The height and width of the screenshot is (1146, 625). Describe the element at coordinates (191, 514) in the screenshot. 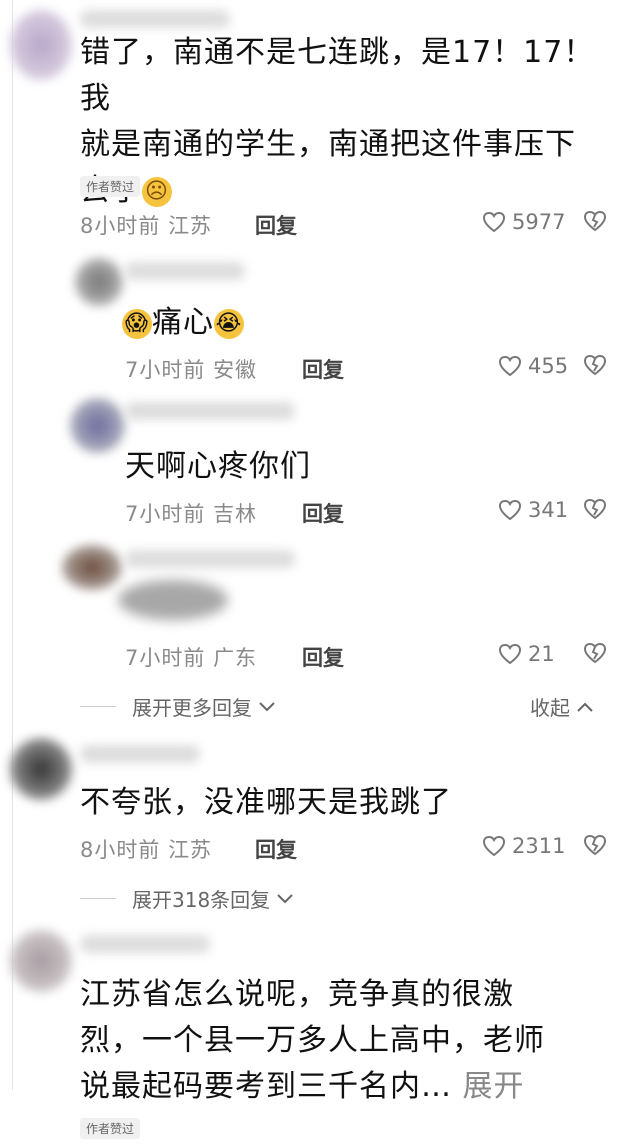

I see `comment-meta: 7小时前 吉林` at that location.